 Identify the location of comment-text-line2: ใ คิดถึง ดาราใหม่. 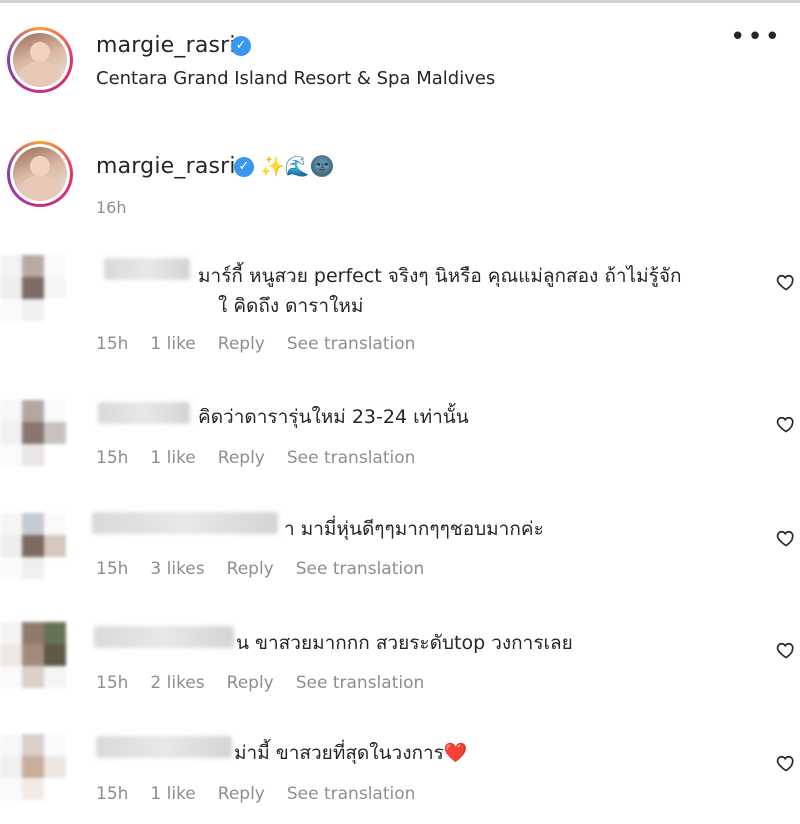
(291, 306).